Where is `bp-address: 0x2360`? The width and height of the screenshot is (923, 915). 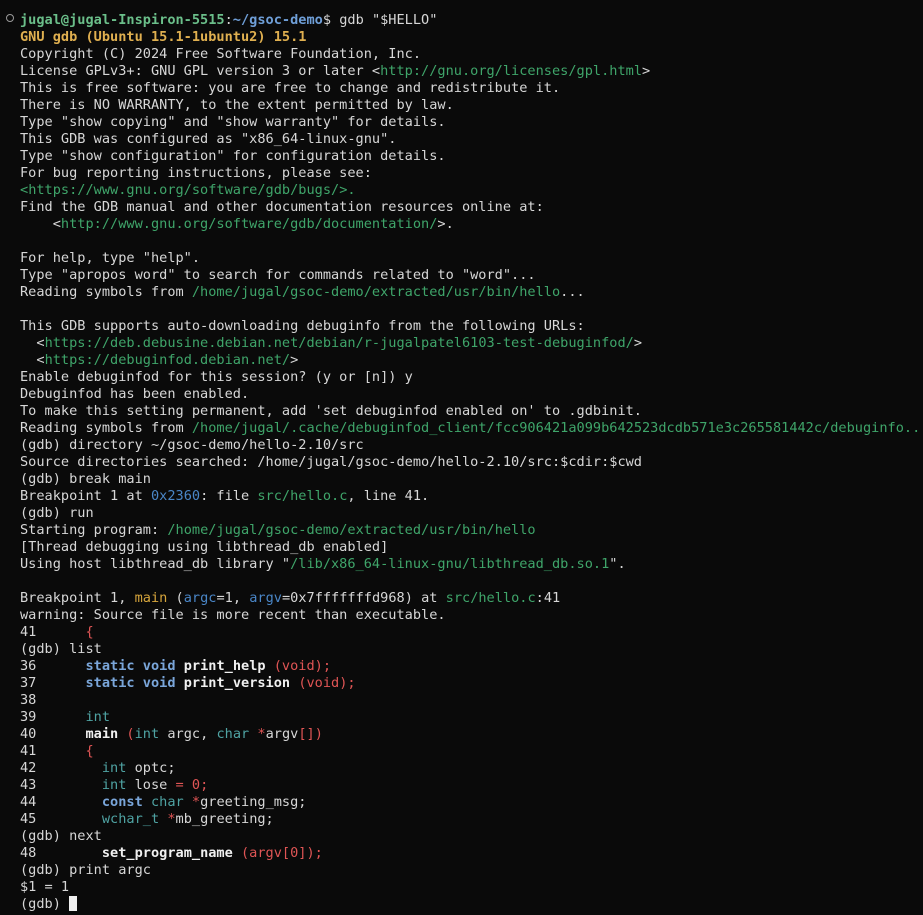
bp-address: 0x2360 is located at coordinates (175, 496).